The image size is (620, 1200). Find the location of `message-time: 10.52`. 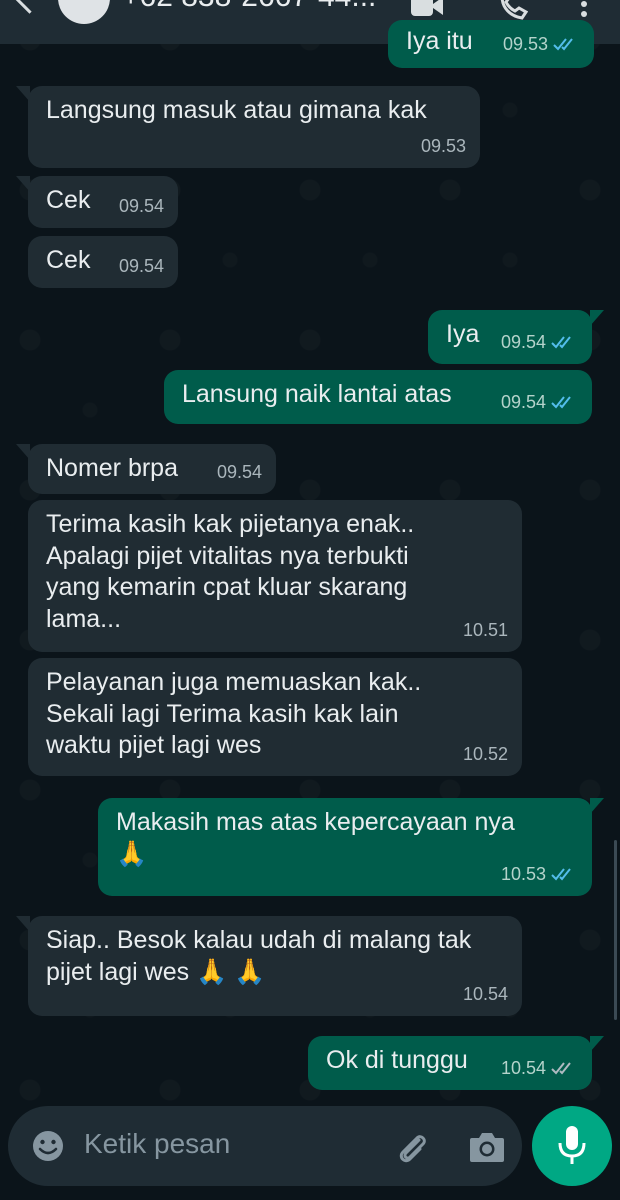

message-time: 10.52 is located at coordinates (485, 753).